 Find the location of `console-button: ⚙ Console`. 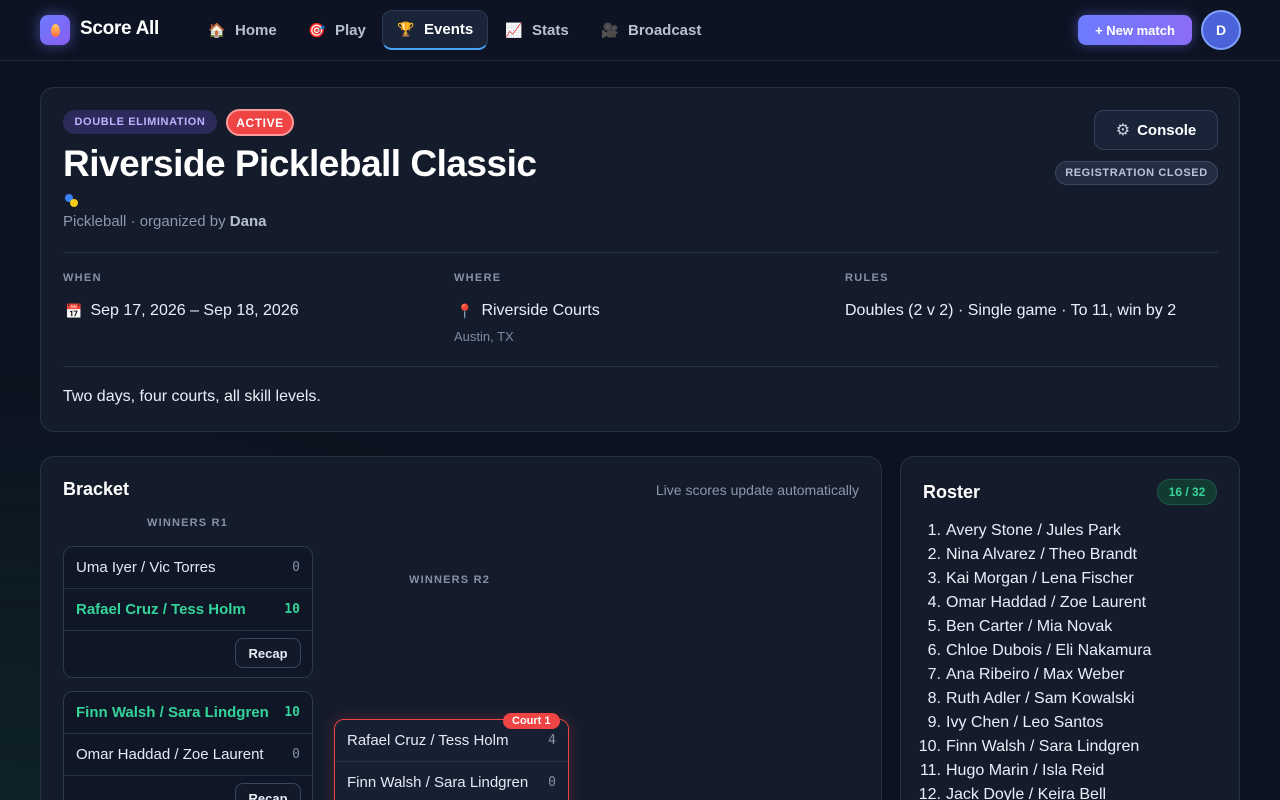

console-button: ⚙ Console is located at coordinates (1156, 130).